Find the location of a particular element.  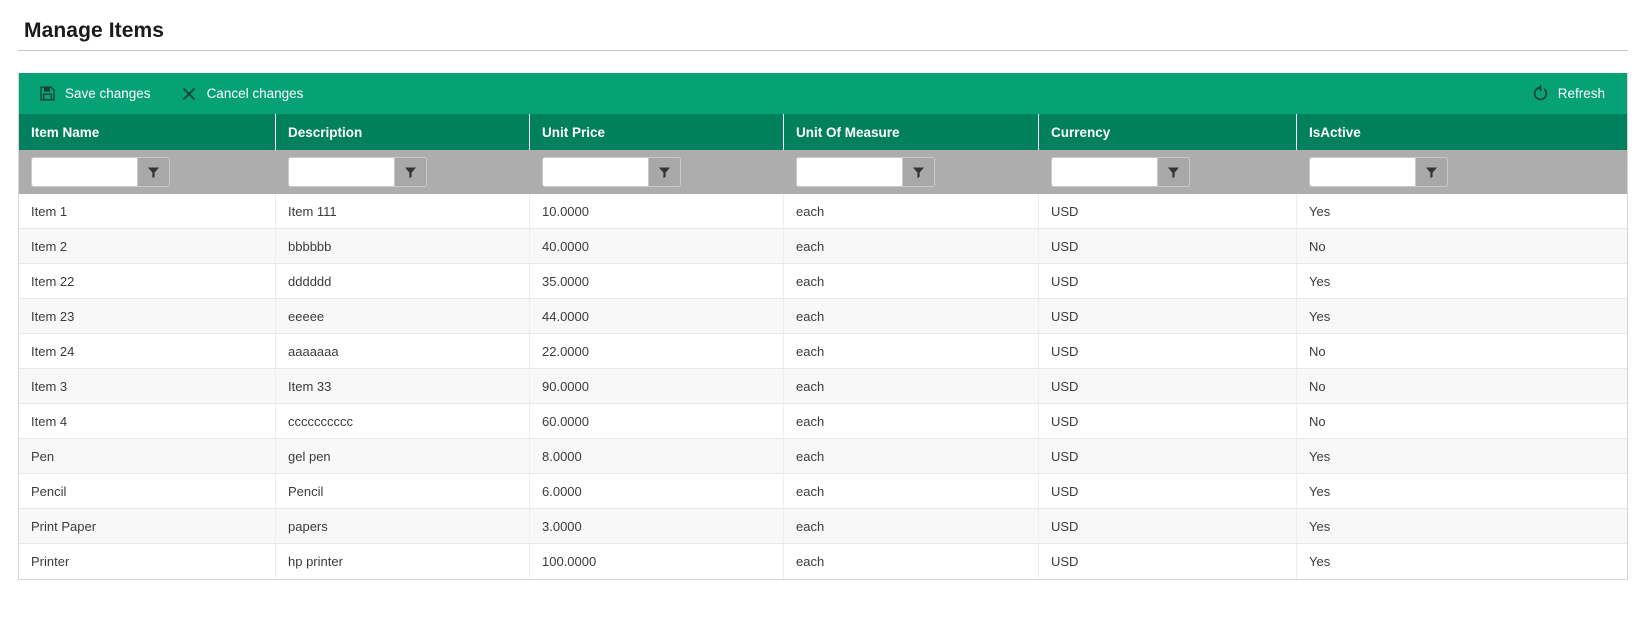

table-row: Item 23 eeeee 44.0000 each USD Yes is located at coordinates (823, 316).